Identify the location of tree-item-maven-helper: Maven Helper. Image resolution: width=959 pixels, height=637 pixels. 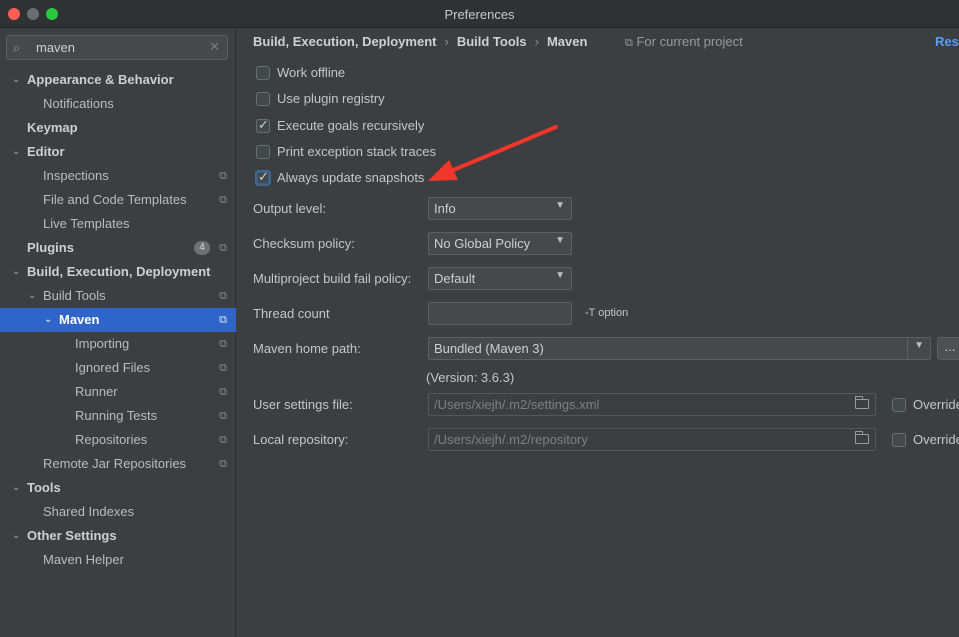
(118, 560).